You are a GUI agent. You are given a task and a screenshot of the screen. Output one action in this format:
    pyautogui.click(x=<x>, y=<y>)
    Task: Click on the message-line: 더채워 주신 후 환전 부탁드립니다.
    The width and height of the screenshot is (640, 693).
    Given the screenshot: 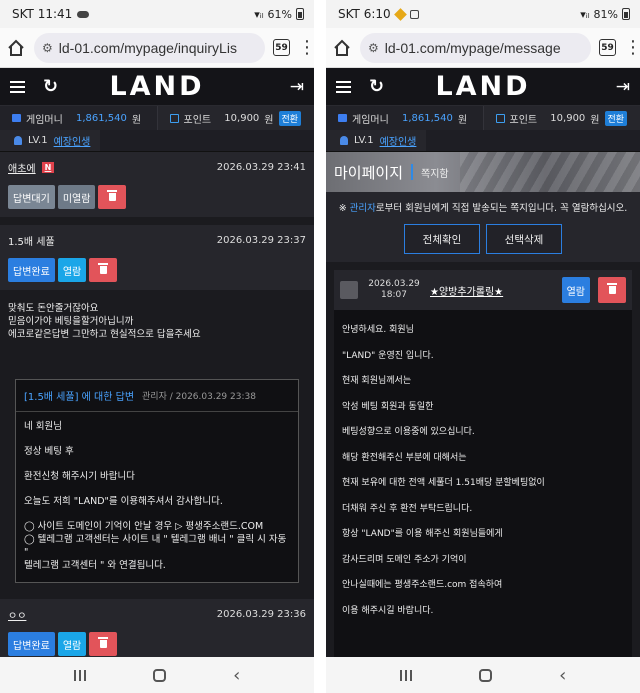 What is the action you would take?
    pyautogui.click(x=407, y=508)
    